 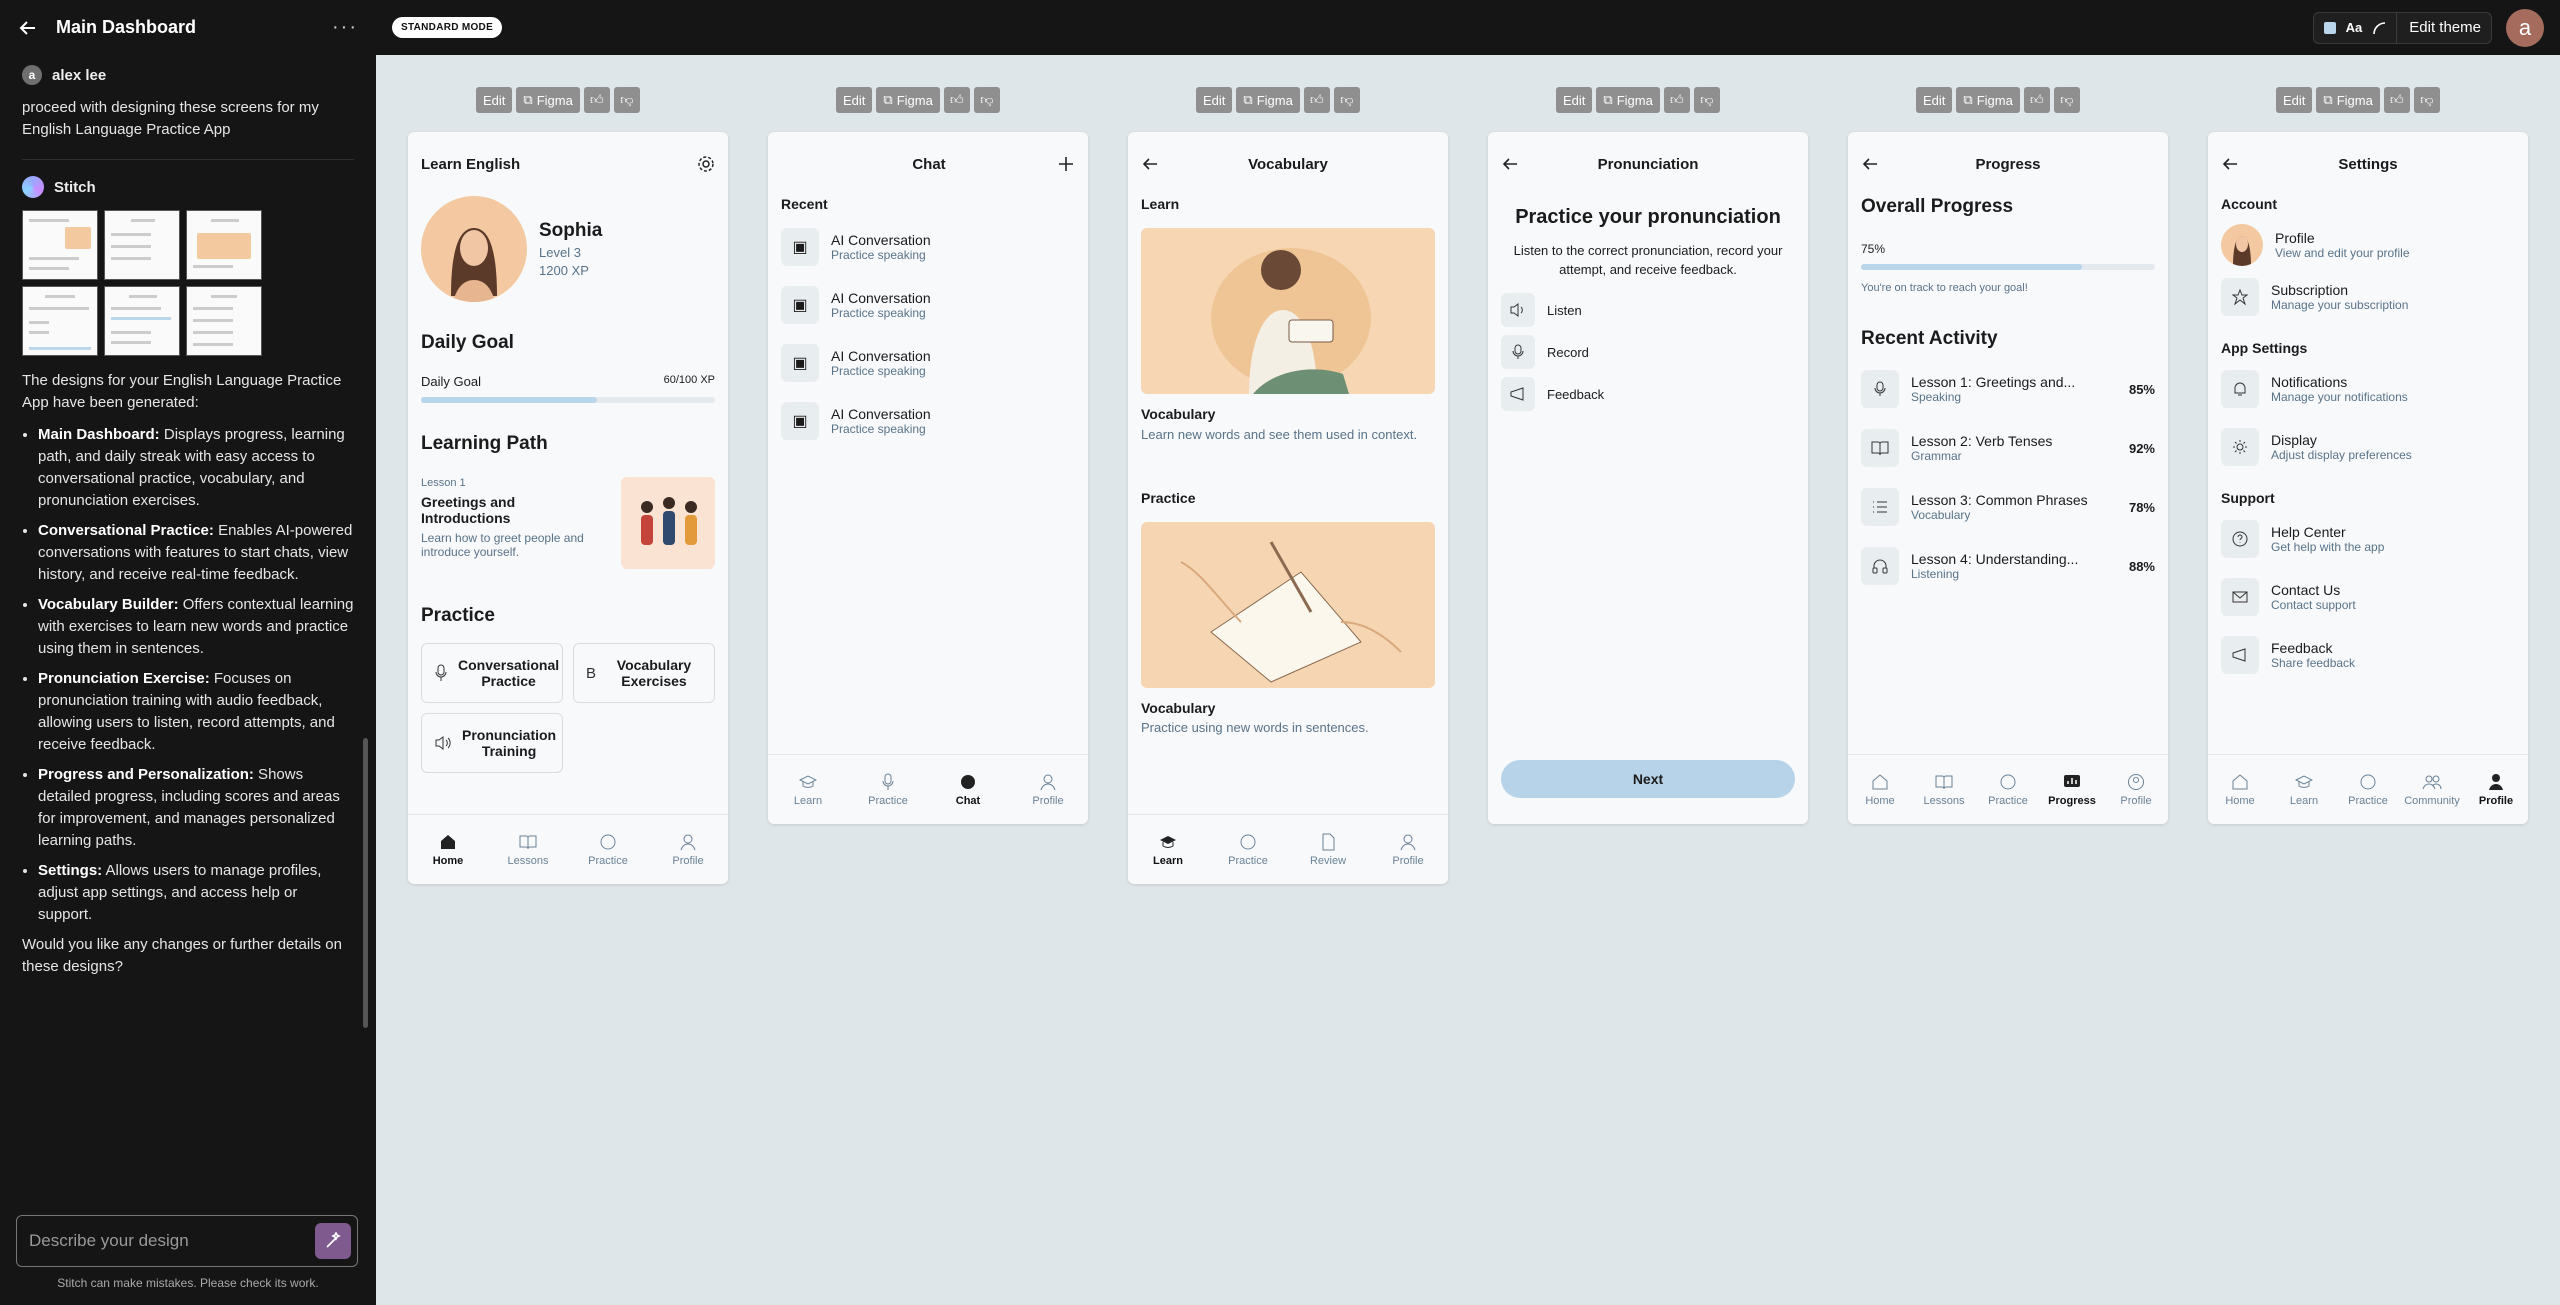 I want to click on settings-gear-icon, so click(x=706, y=164).